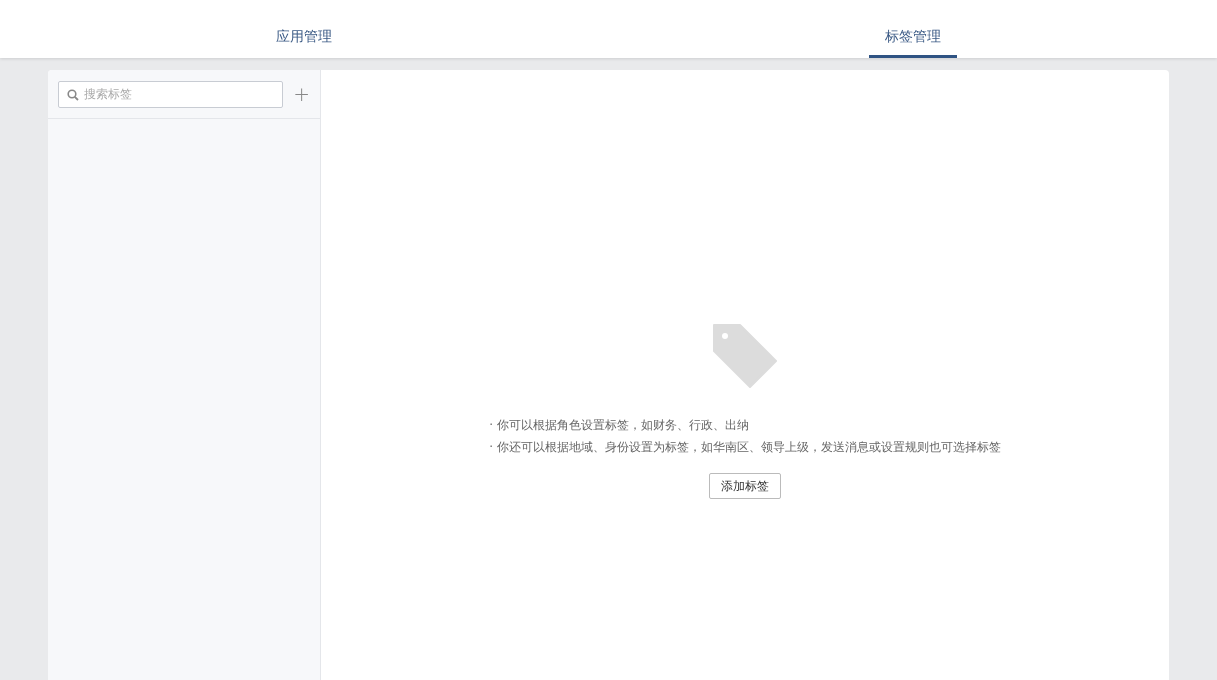 Image resolution: width=1217 pixels, height=680 pixels. What do you see at coordinates (301, 94) in the screenshot?
I see `add-button: +` at bounding box center [301, 94].